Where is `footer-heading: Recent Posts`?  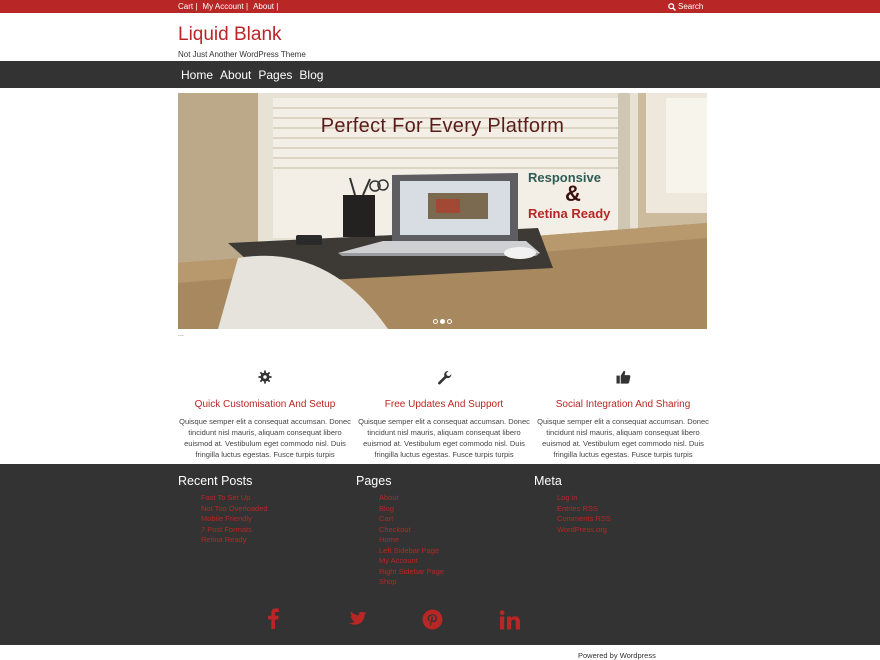 footer-heading: Recent Posts is located at coordinates (215, 481).